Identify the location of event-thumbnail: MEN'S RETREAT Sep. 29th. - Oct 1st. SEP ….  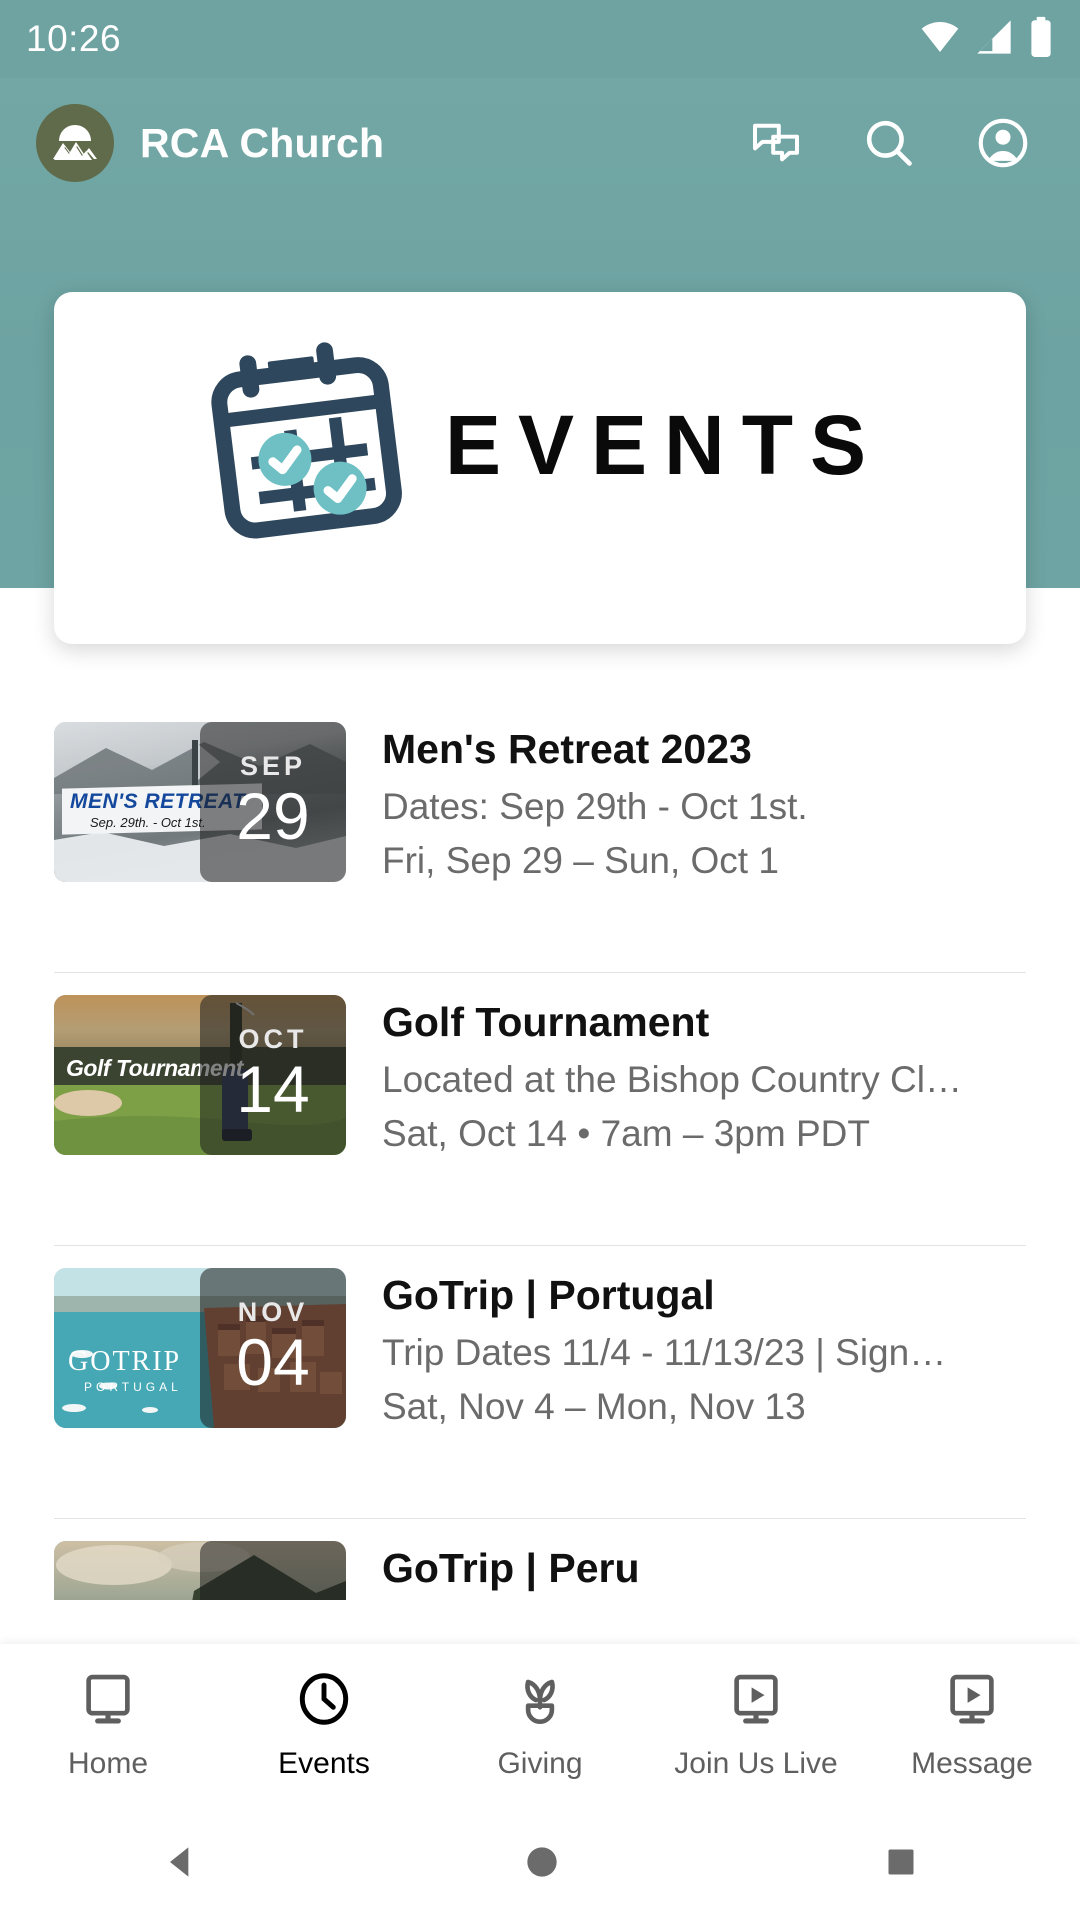
(200, 802).